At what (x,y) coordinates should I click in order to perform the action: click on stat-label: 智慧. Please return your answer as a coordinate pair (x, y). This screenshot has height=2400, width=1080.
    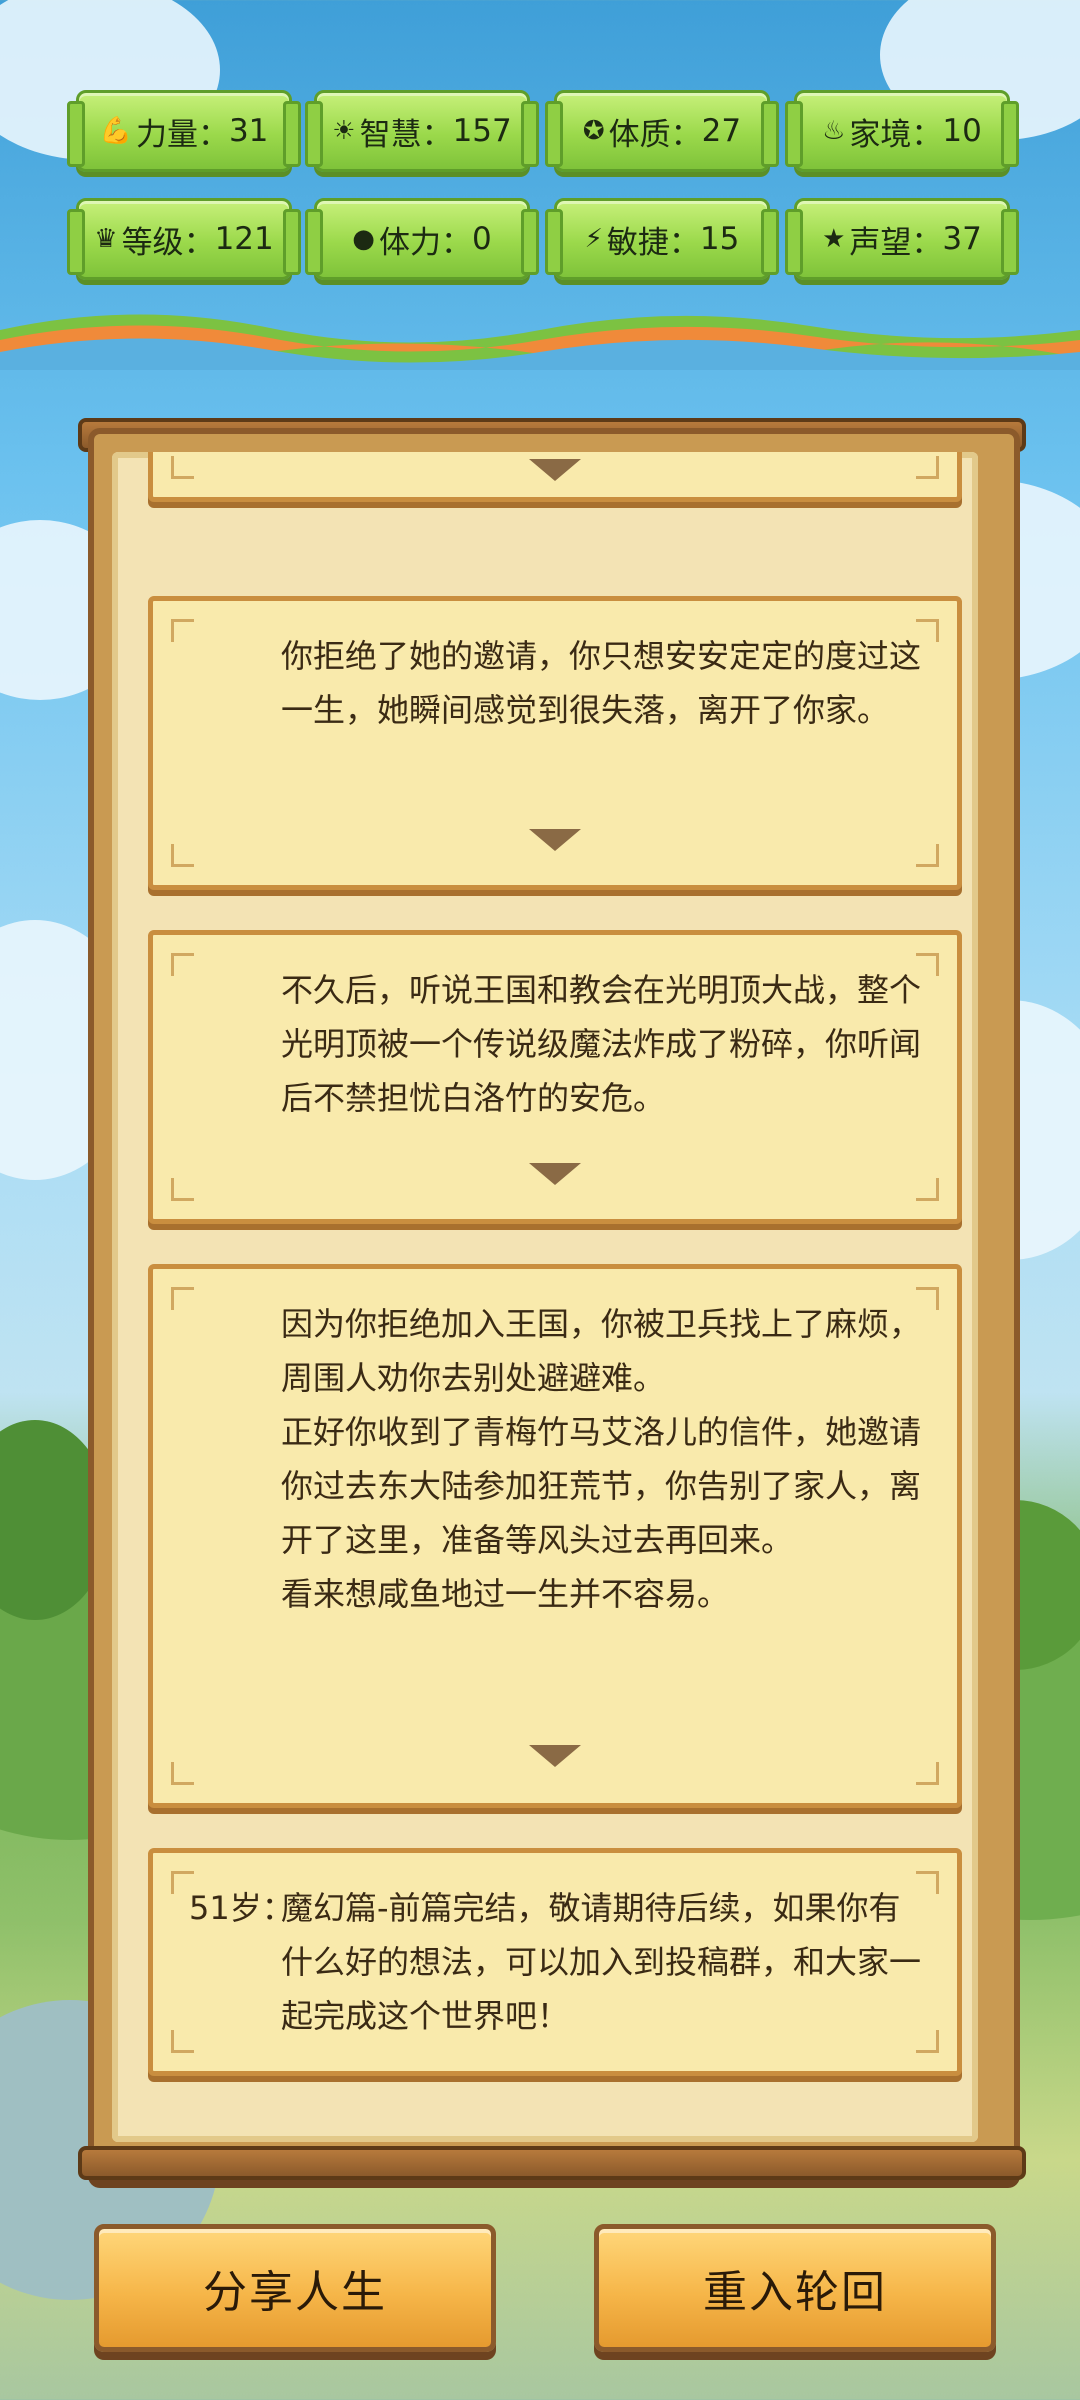
    Looking at the image, I should click on (390, 134).